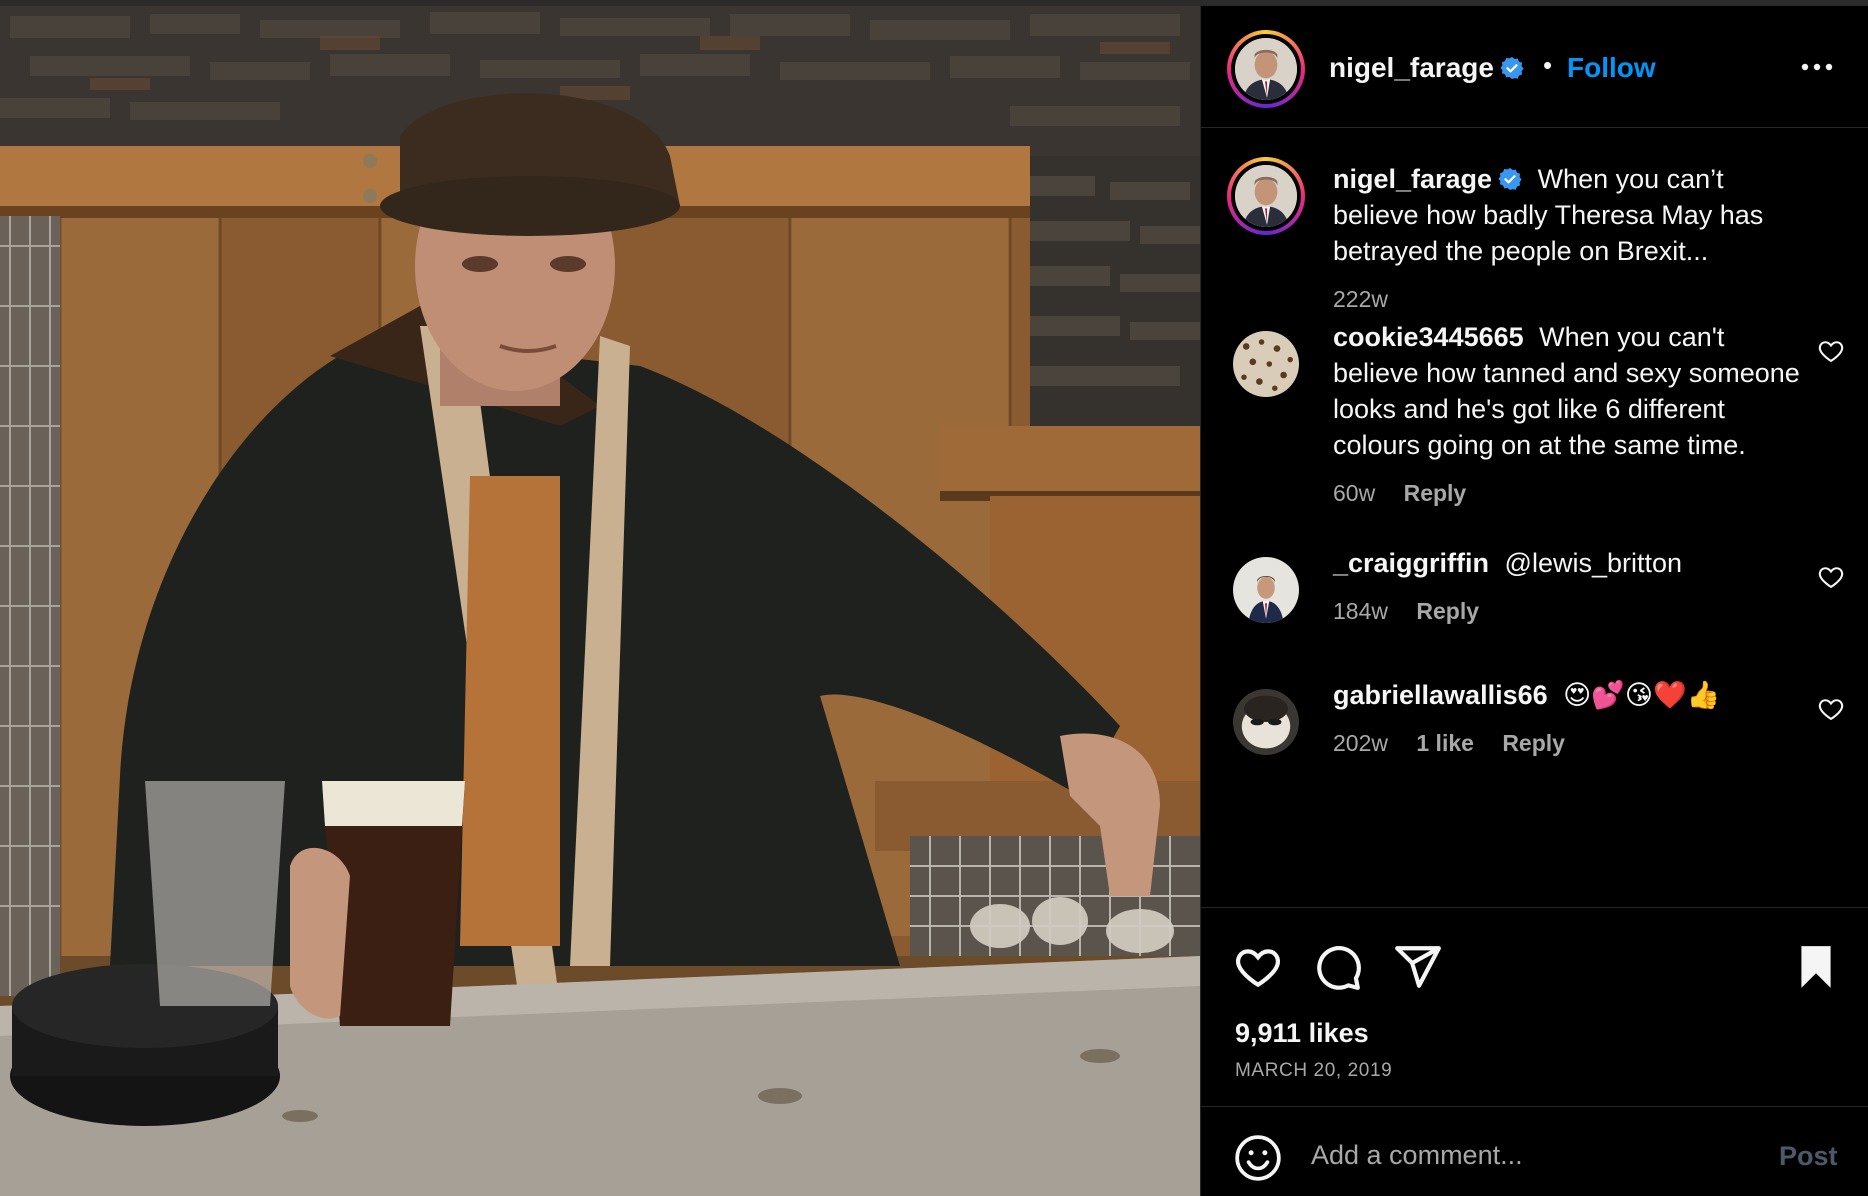 This screenshot has height=1196, width=1868. I want to click on post-footer: 9,911 likes MARCH 20, 2019 Post, so click(1534, 1051).